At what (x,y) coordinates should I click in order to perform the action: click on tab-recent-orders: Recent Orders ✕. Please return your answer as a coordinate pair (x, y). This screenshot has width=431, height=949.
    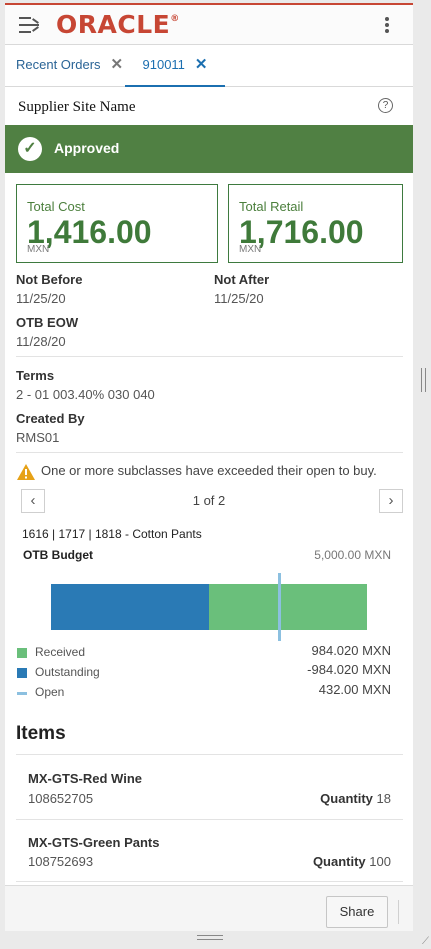
    Looking at the image, I should click on (69, 66).